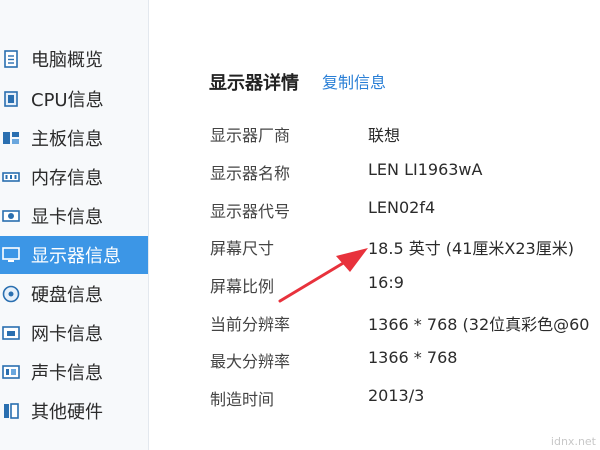 Image resolution: width=600 pixels, height=450 pixels. I want to click on max-resolution-value: 1366 * 768, so click(413, 357).